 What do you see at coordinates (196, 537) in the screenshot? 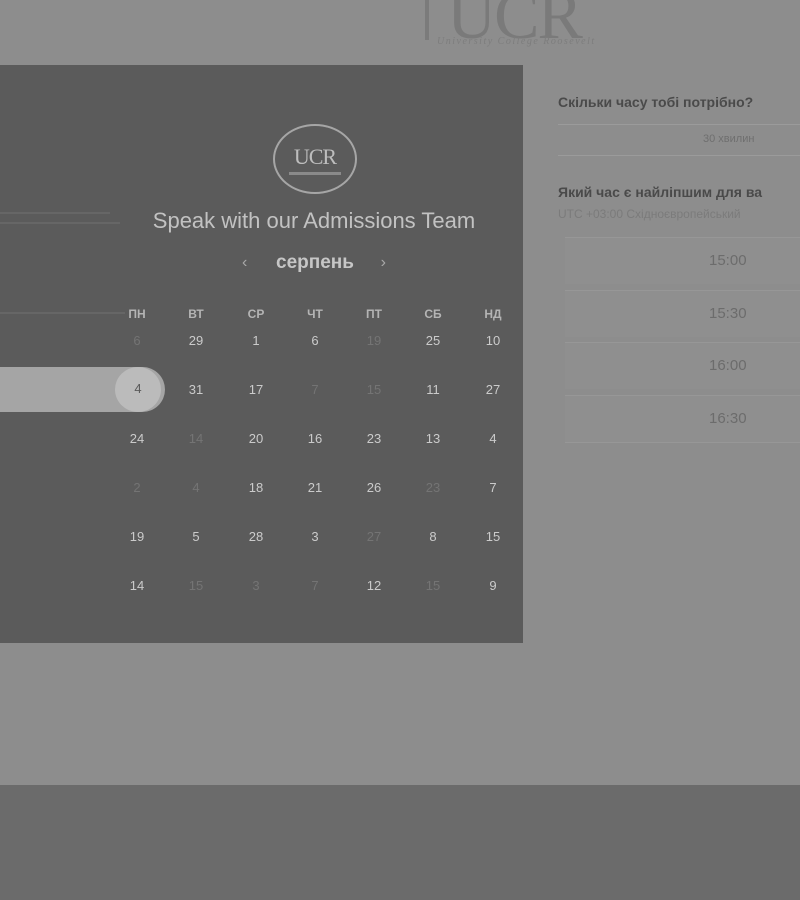
I see `calendar-day: 5` at bounding box center [196, 537].